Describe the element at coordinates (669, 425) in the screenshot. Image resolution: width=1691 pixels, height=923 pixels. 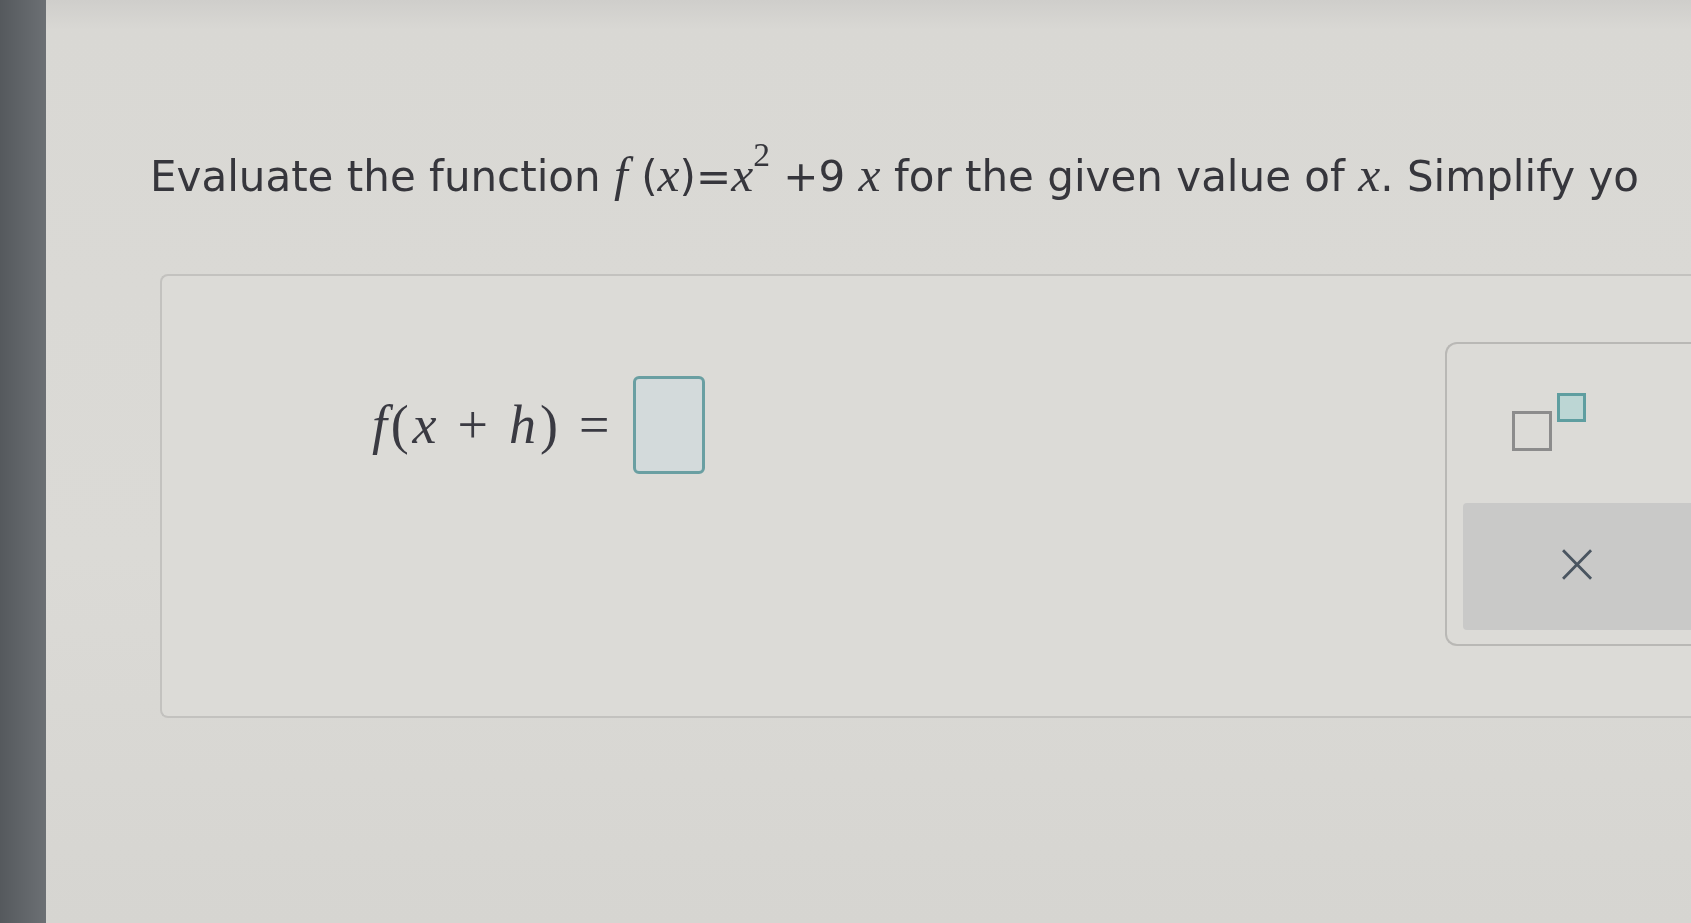
I see `answer-field` at that location.